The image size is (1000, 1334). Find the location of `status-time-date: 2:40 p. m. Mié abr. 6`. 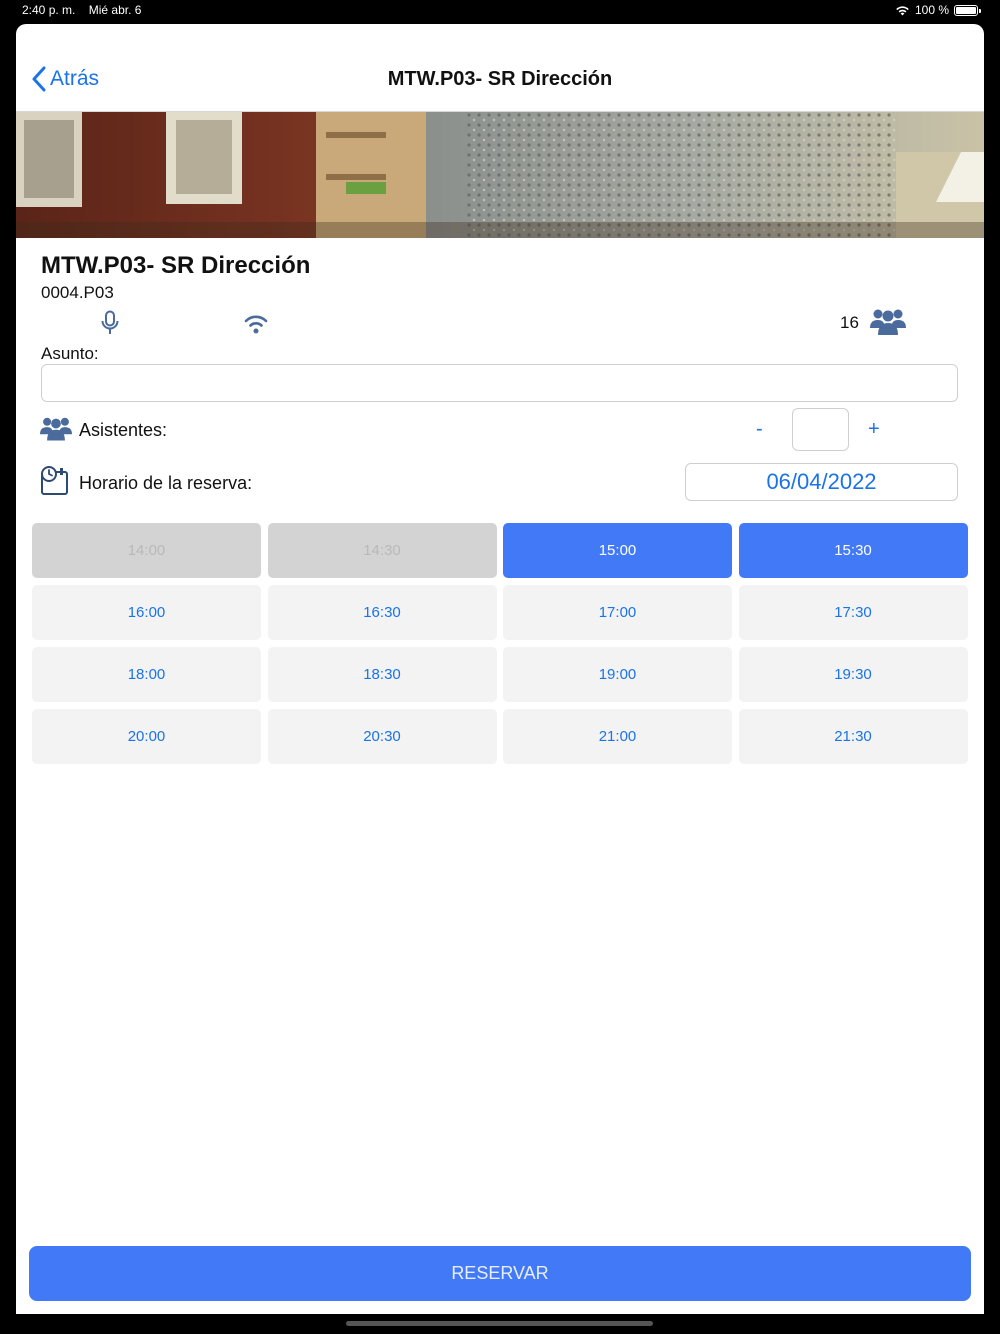

status-time-date: 2:40 p. m. Mié abr. 6 is located at coordinates (81, 10).